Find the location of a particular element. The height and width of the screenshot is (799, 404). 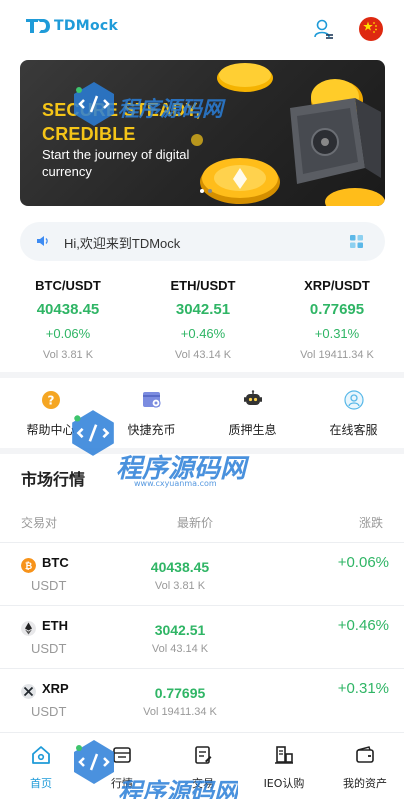

market-col-price: 最新价 is located at coordinates (195, 523).